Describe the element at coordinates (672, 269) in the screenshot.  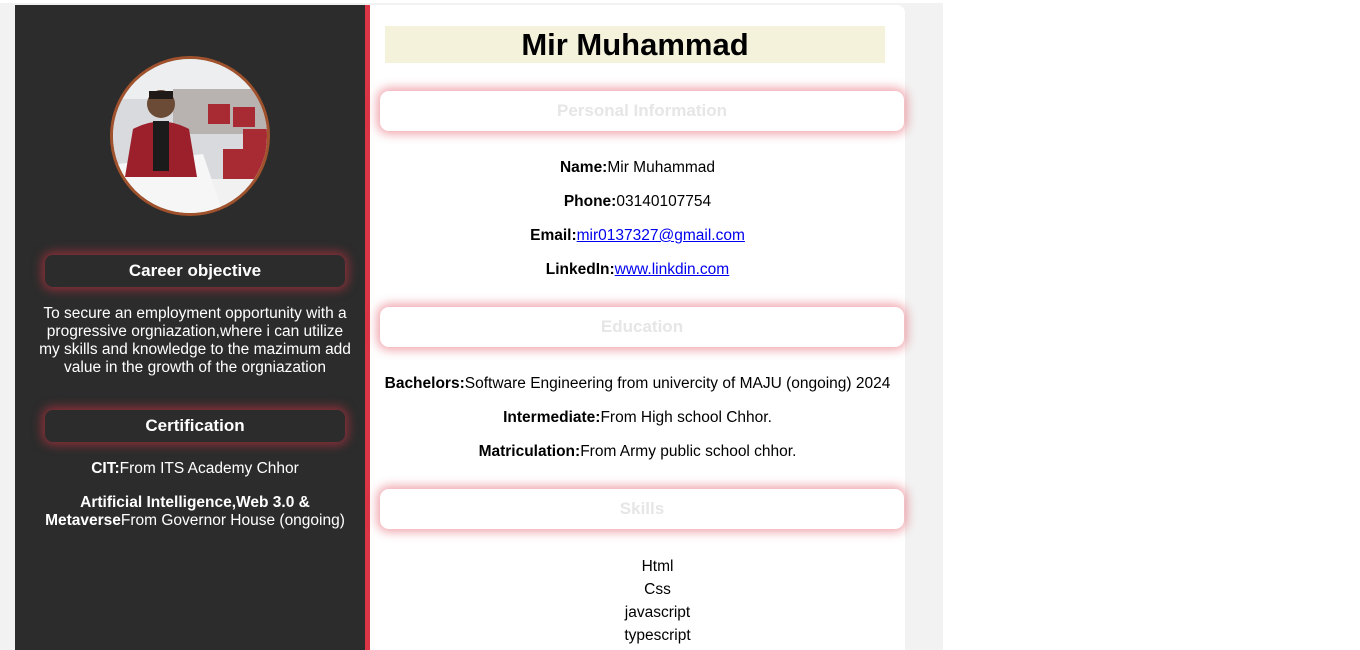
I see `linkedin-link: www.linkdin.com` at that location.